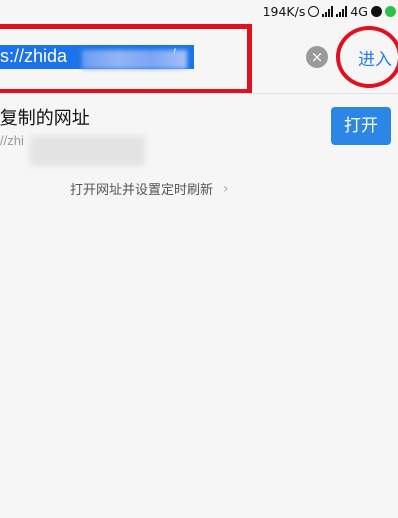 This screenshot has height=518, width=398. What do you see at coordinates (359, 11) in the screenshot?
I see `network-type: 4G` at bounding box center [359, 11].